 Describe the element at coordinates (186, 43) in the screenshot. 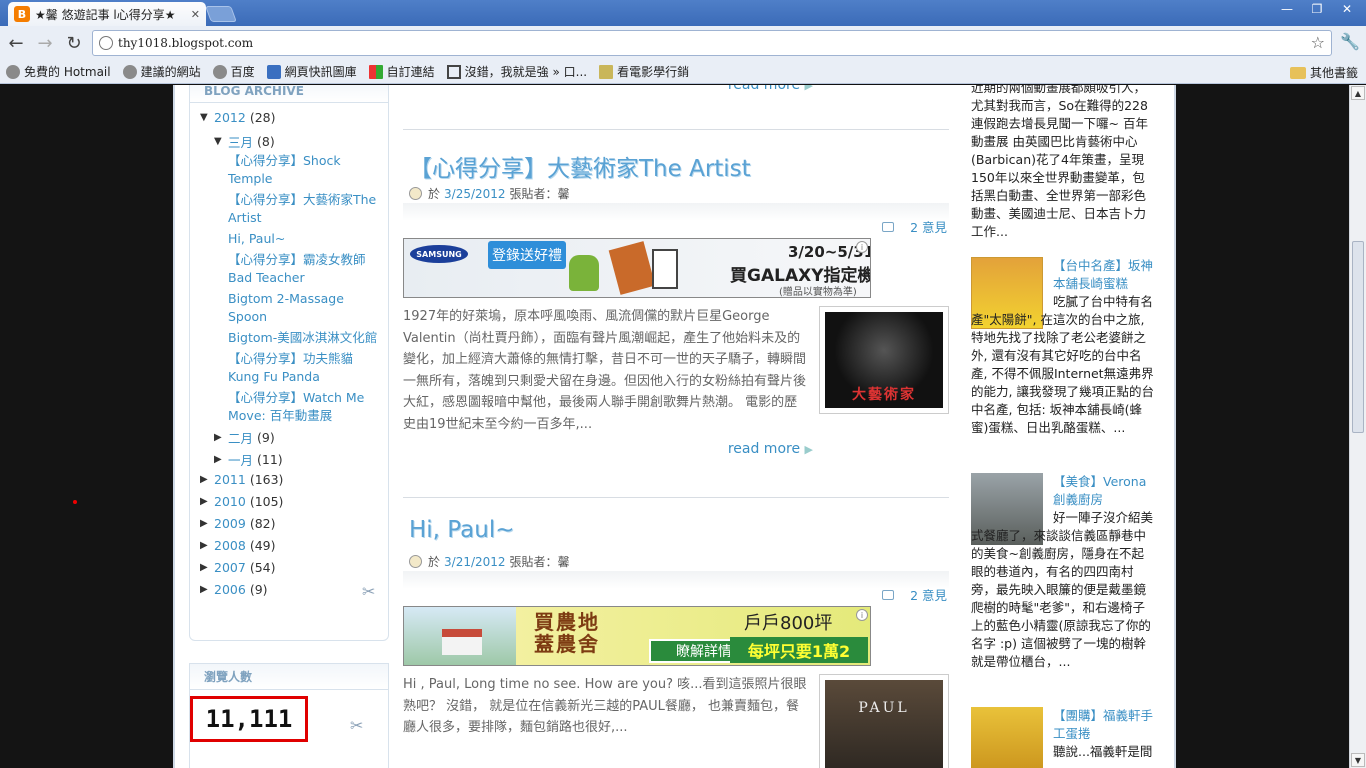

I see `url-text: thy1018.blogspot.com` at that location.